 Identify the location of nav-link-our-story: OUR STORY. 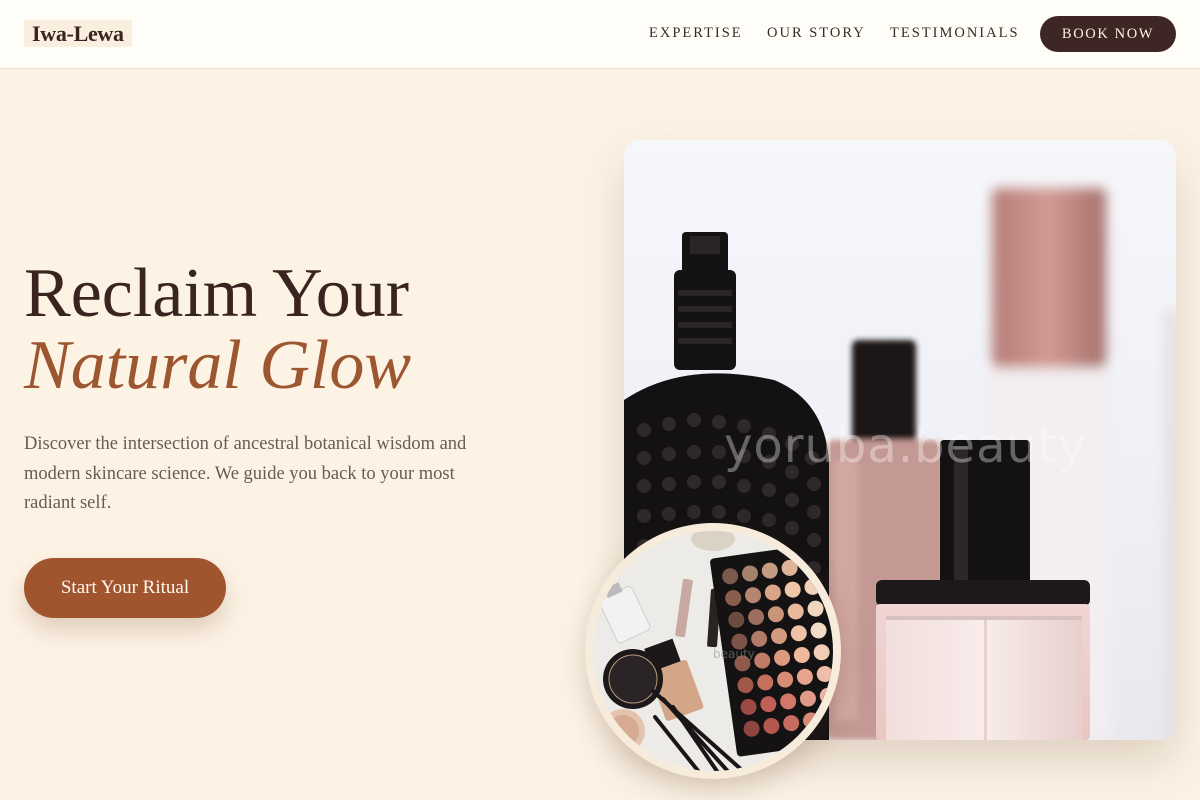
(816, 33).